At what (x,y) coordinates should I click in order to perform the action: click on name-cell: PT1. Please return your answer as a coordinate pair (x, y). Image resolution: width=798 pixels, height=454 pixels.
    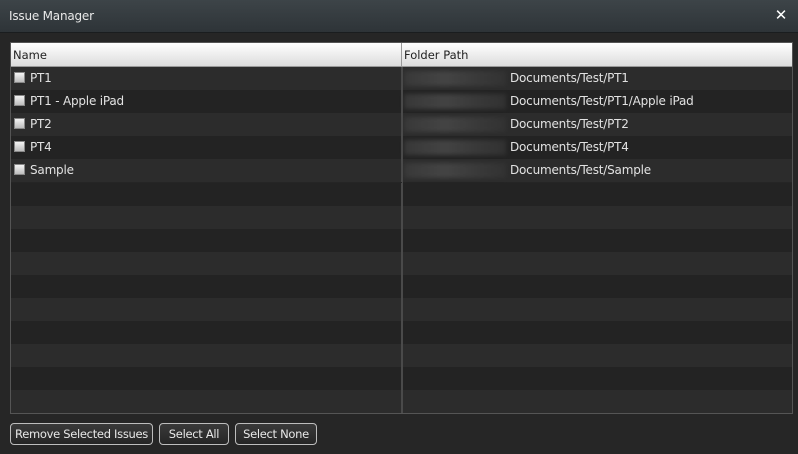
    Looking at the image, I should click on (206, 78).